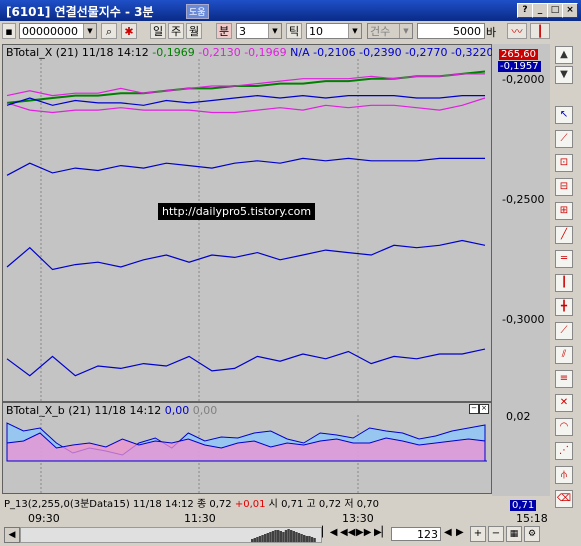  What do you see at coordinates (380, 31) in the screenshot?
I see `count-label: 건수` at bounding box center [380, 31].